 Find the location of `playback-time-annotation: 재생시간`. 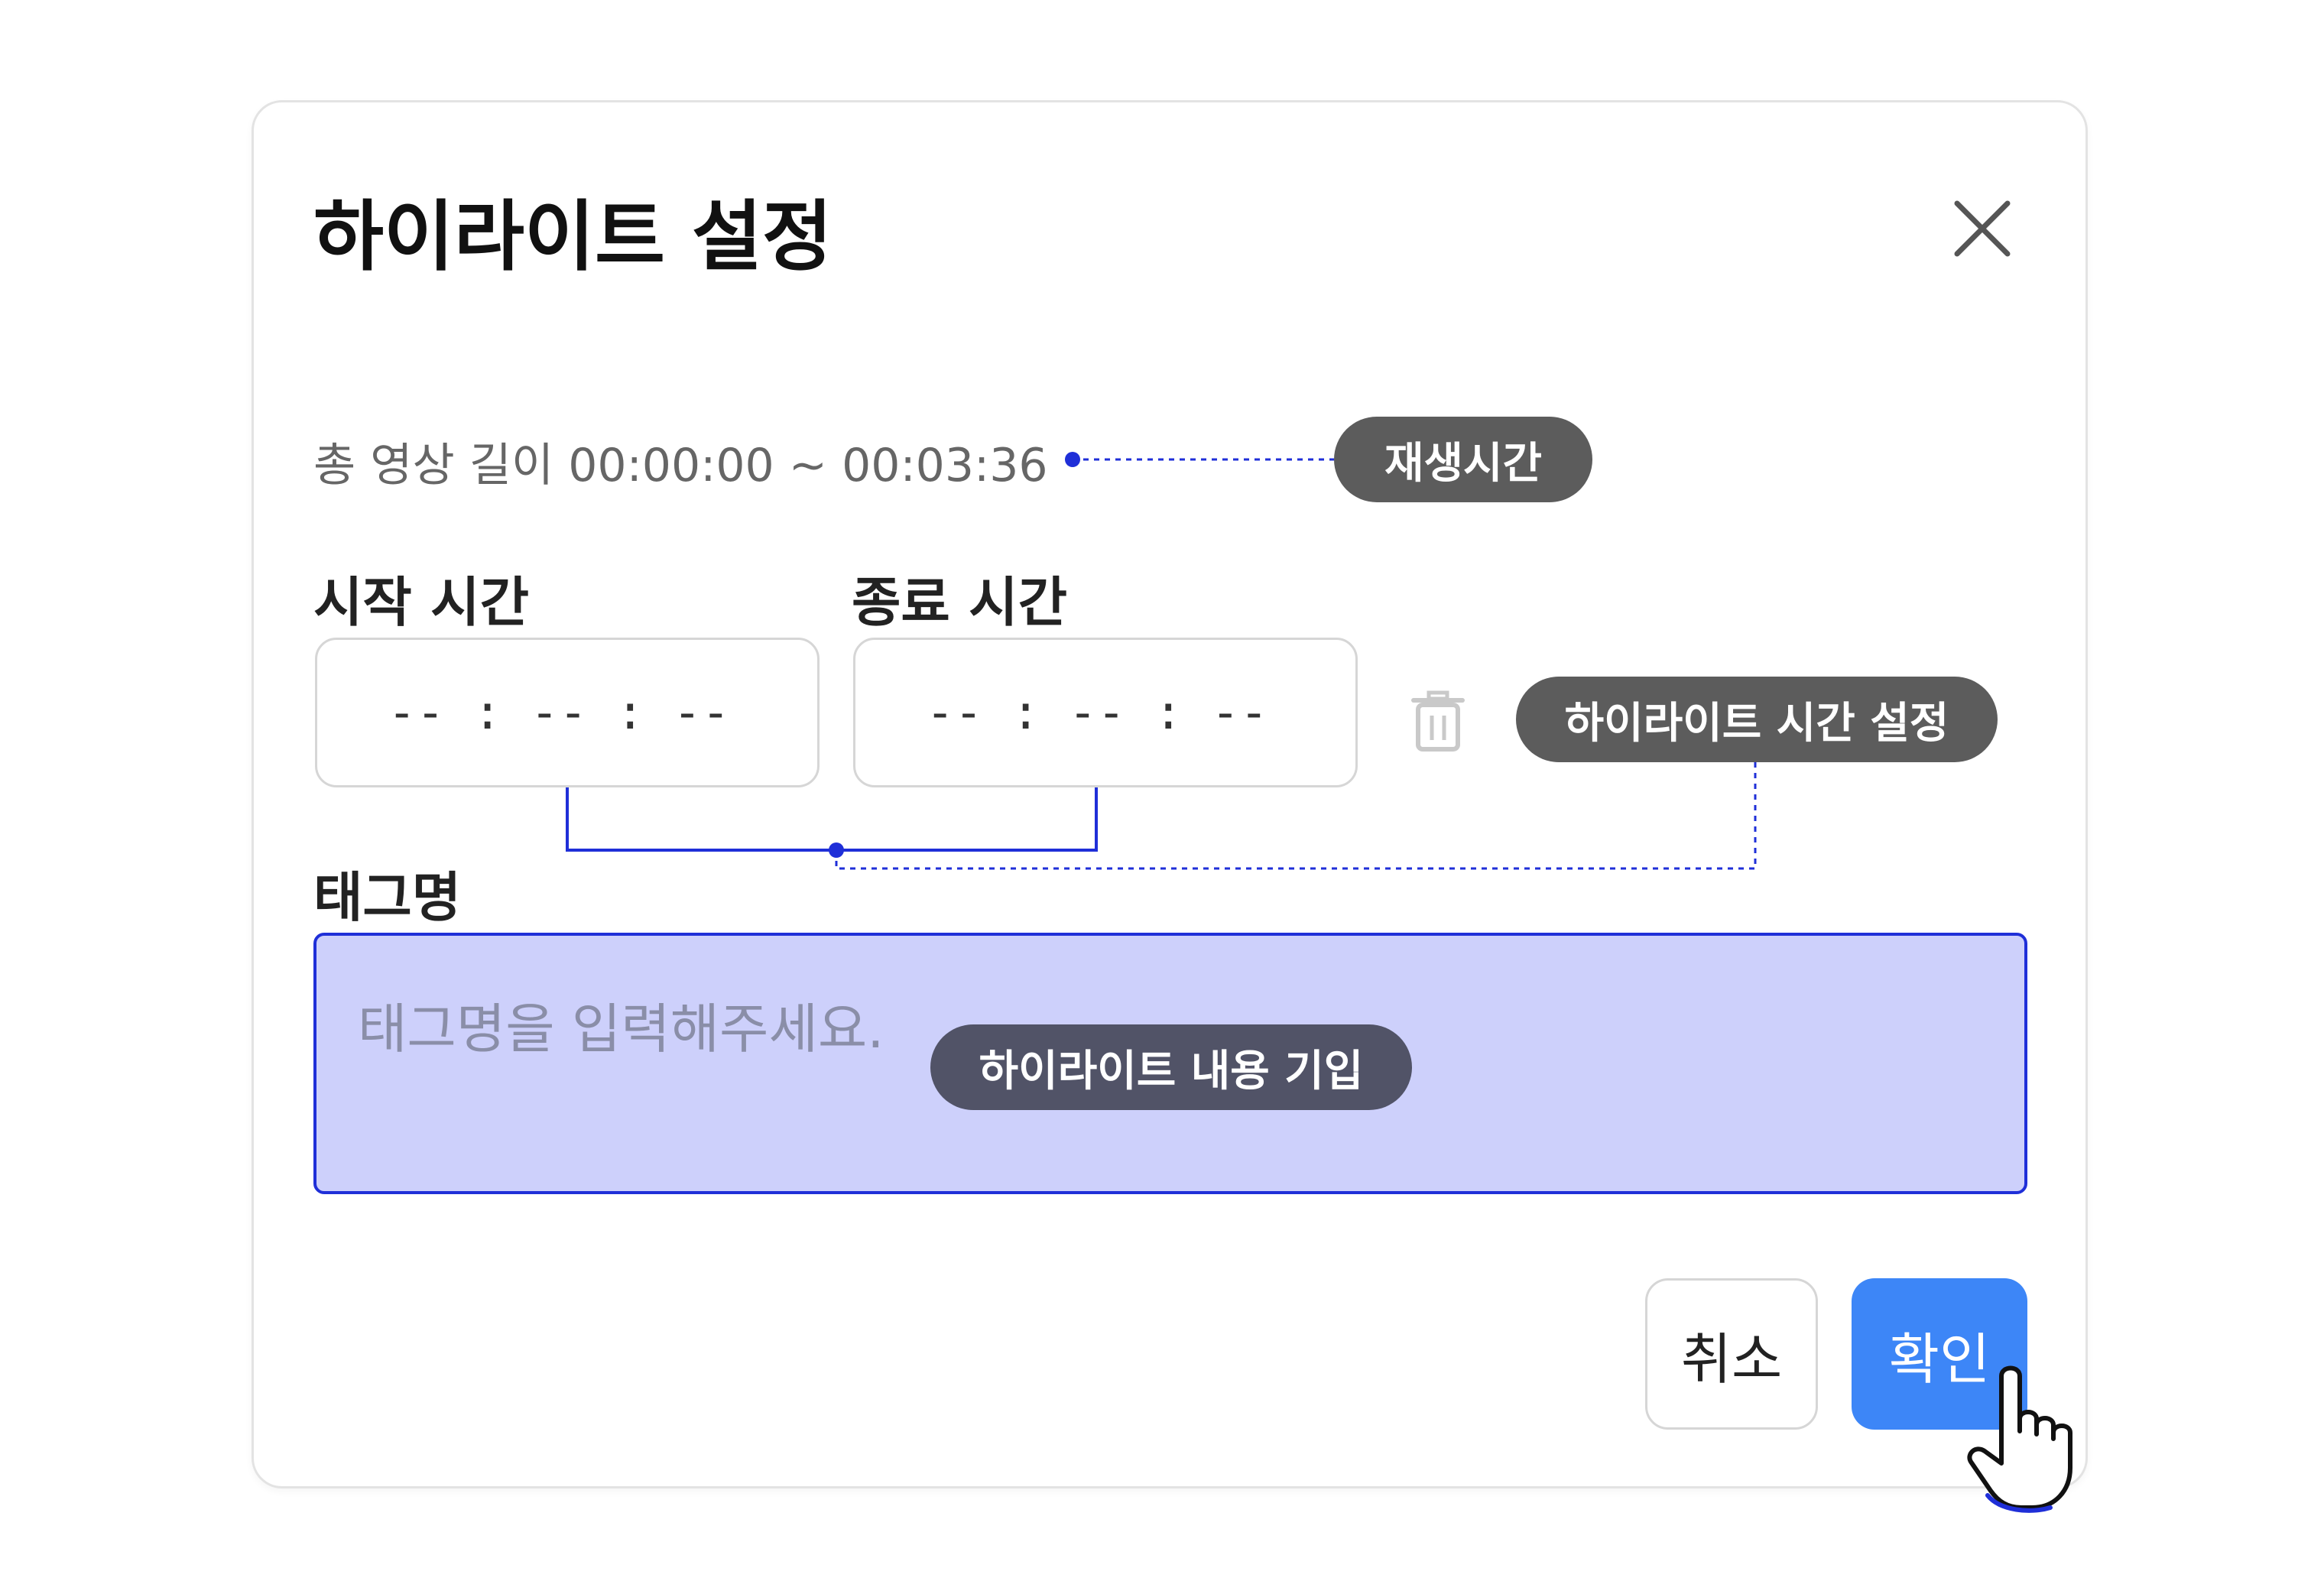

playback-time-annotation: 재생시간 is located at coordinates (1463, 460).